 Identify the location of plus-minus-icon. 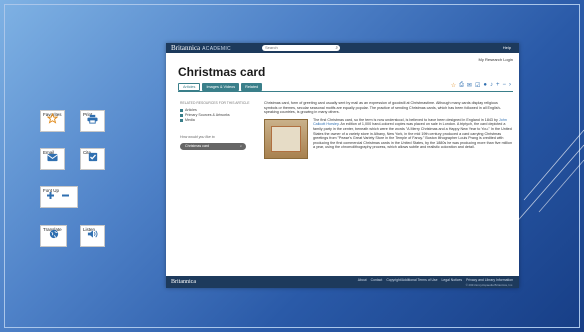
(59, 196).